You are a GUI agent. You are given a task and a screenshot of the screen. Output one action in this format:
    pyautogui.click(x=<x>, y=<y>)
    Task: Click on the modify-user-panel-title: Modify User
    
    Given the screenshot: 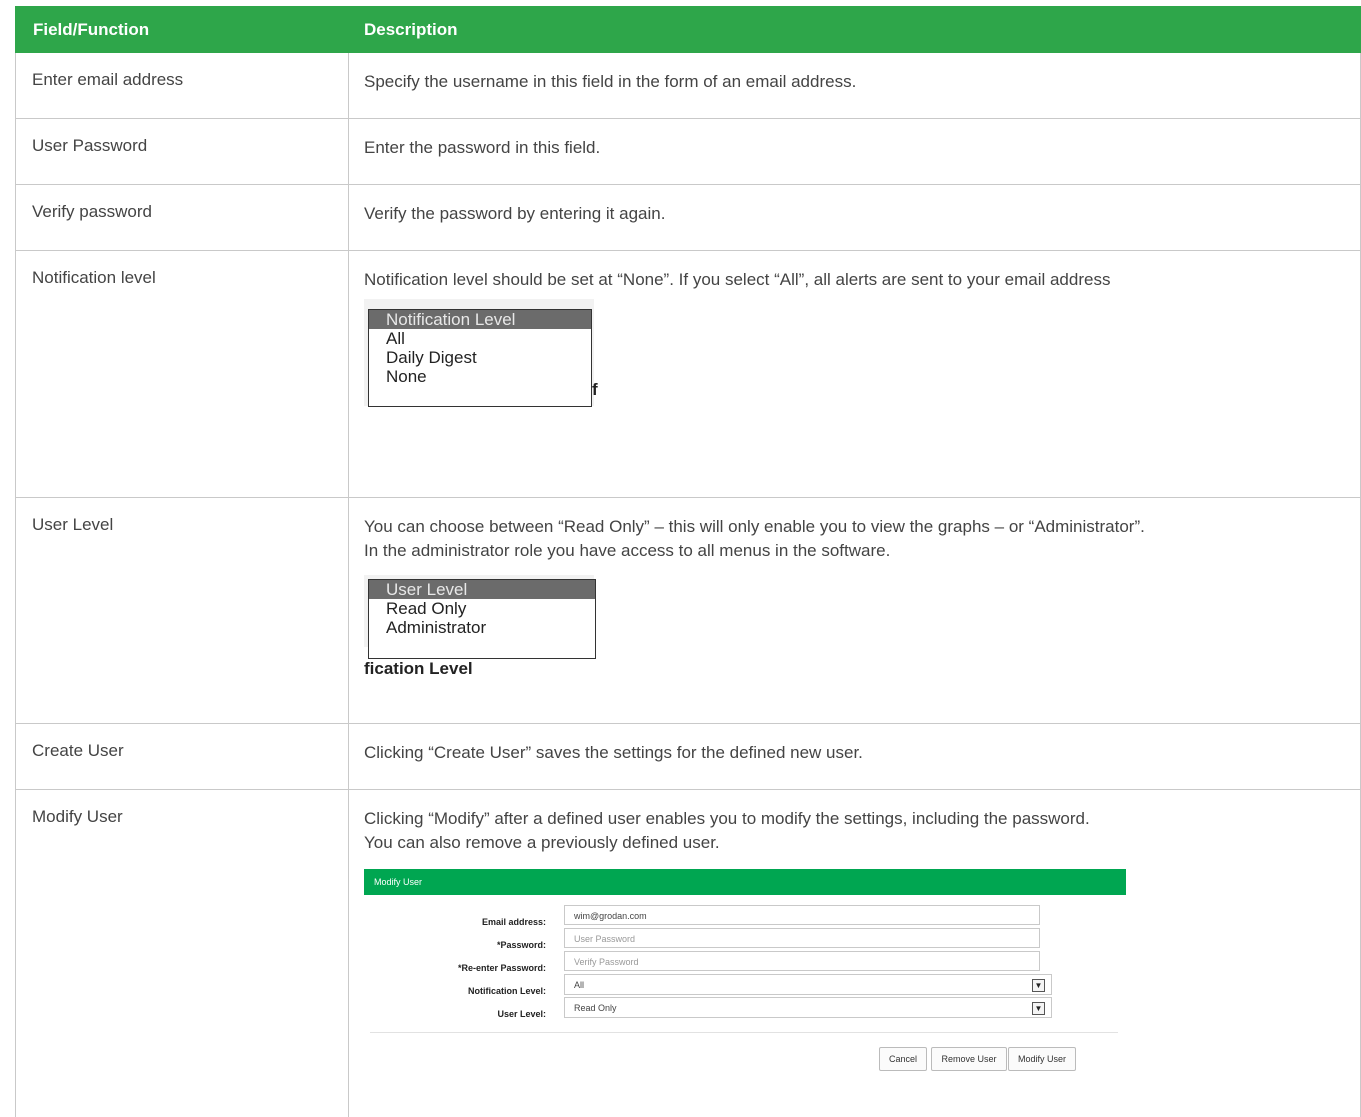 What is the action you would take?
    pyautogui.click(x=745, y=882)
    